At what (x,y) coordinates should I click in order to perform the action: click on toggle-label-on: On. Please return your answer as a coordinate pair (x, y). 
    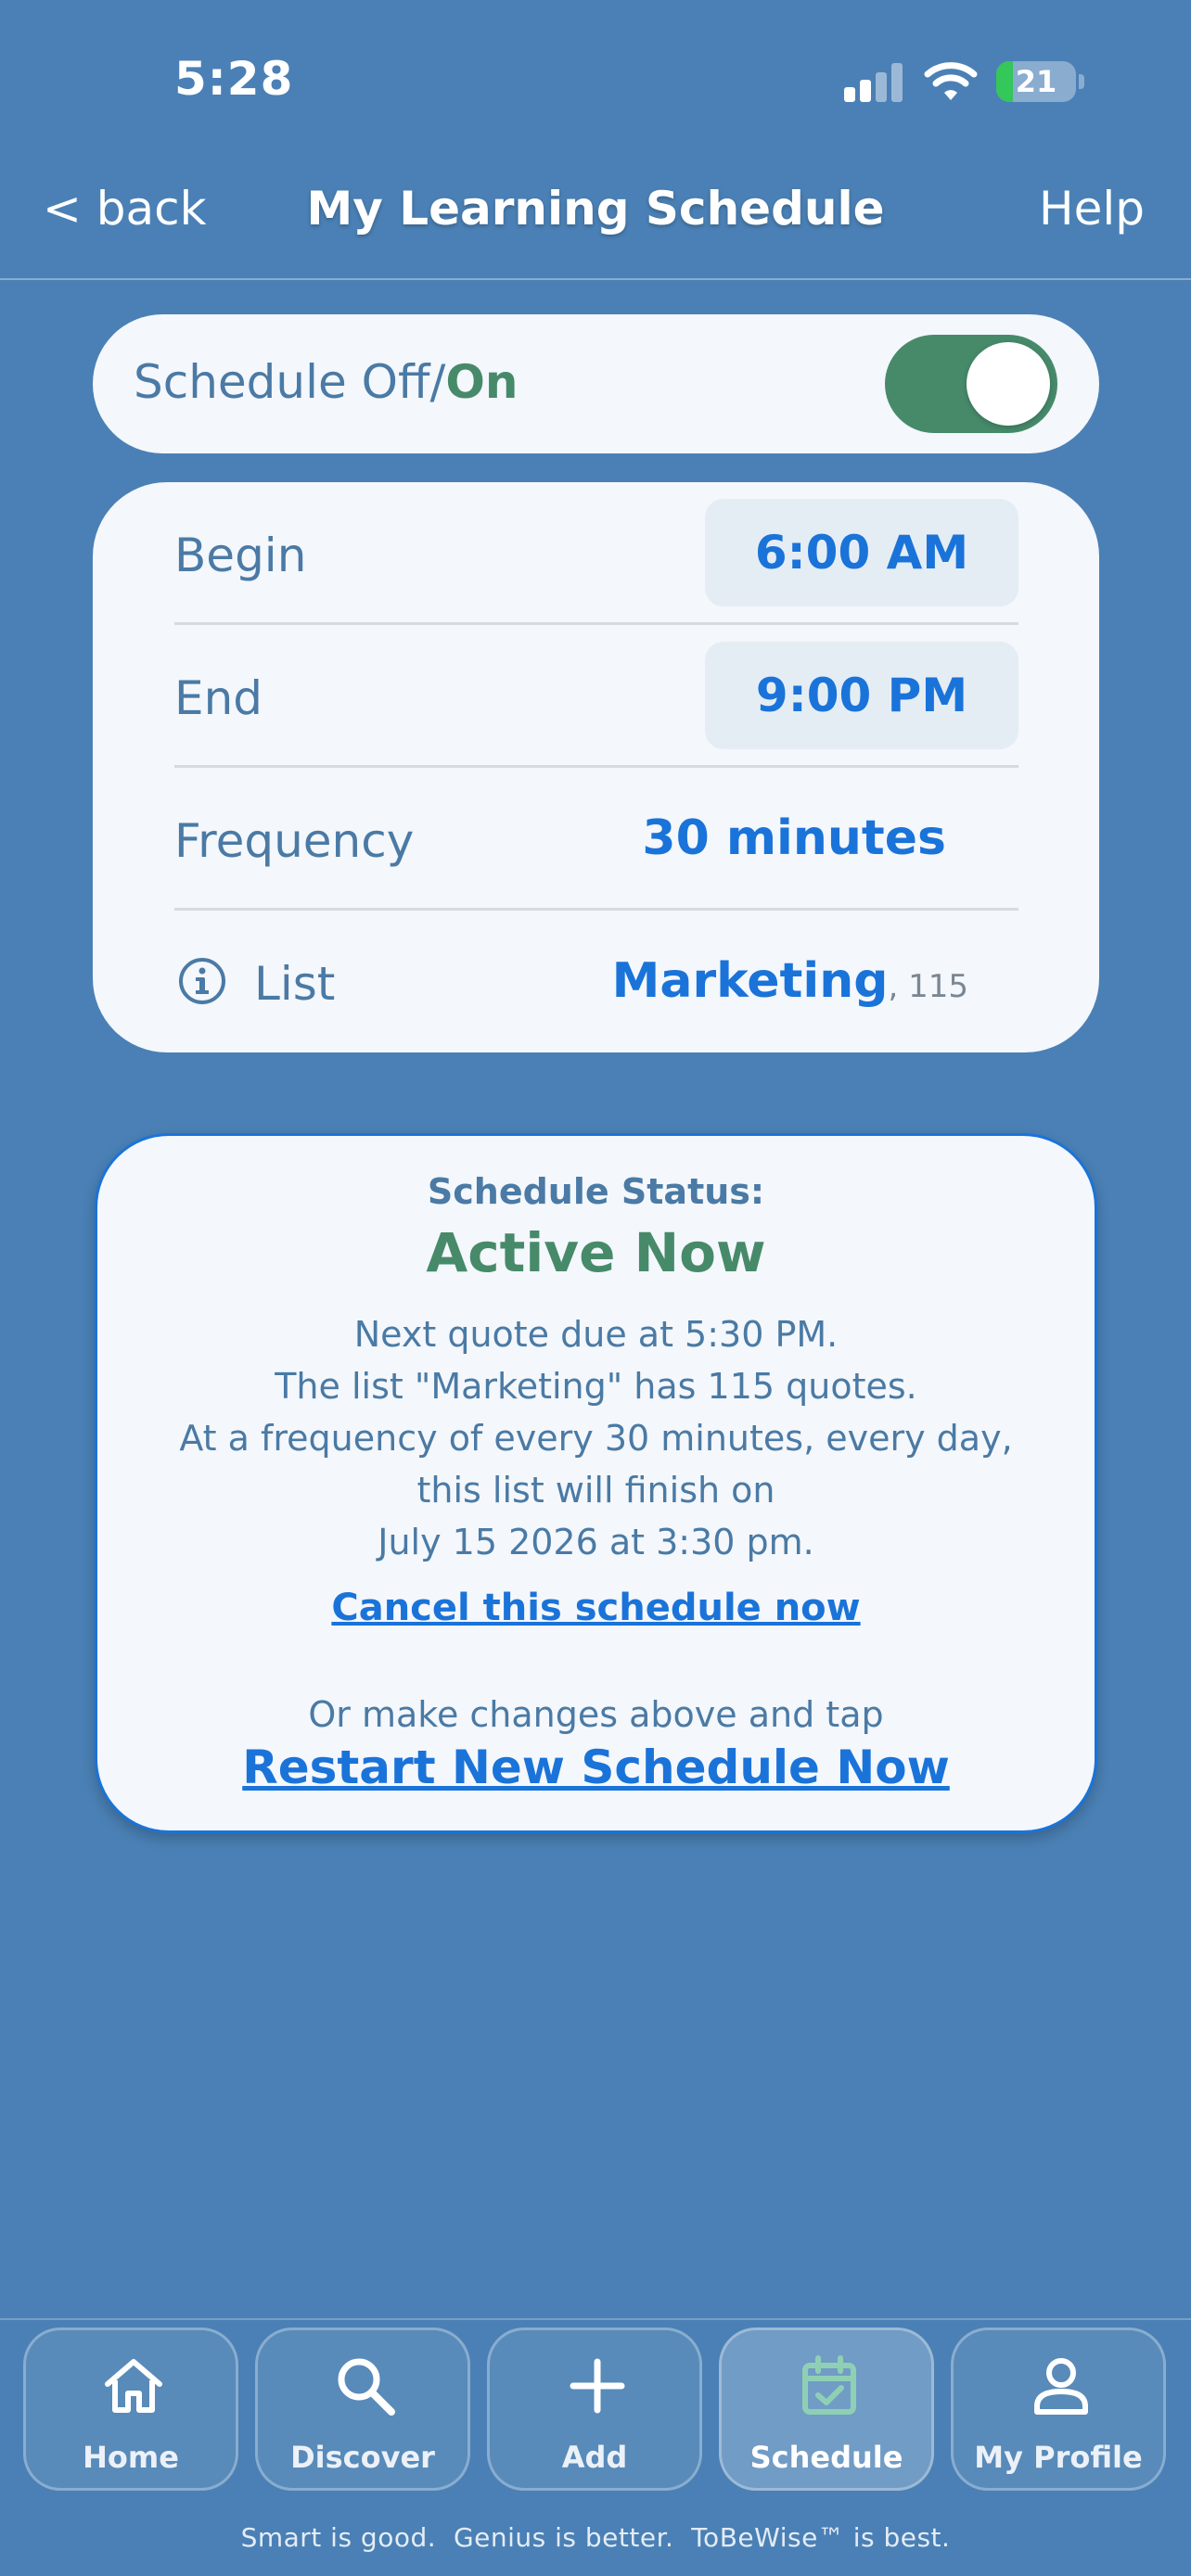
    Looking at the image, I should click on (482, 382).